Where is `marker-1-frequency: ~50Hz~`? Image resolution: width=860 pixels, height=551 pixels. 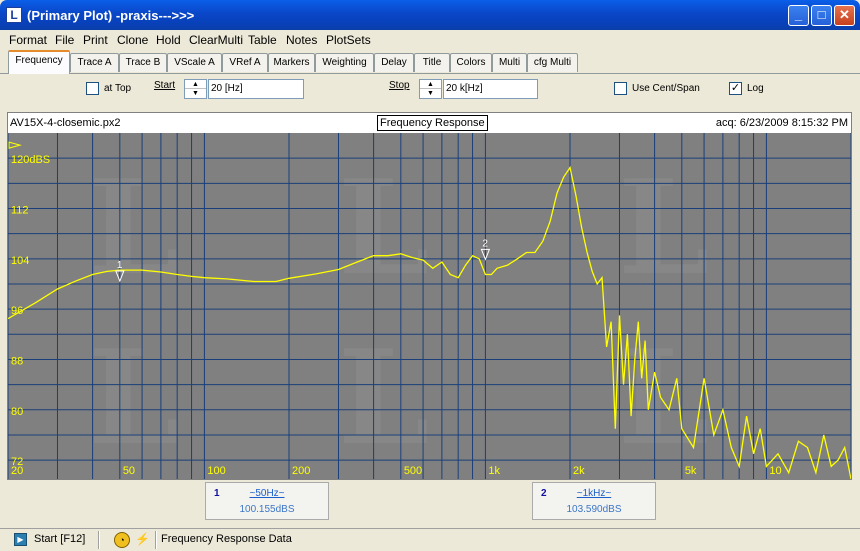 marker-1-frequency: ~50Hz~ is located at coordinates (267, 493).